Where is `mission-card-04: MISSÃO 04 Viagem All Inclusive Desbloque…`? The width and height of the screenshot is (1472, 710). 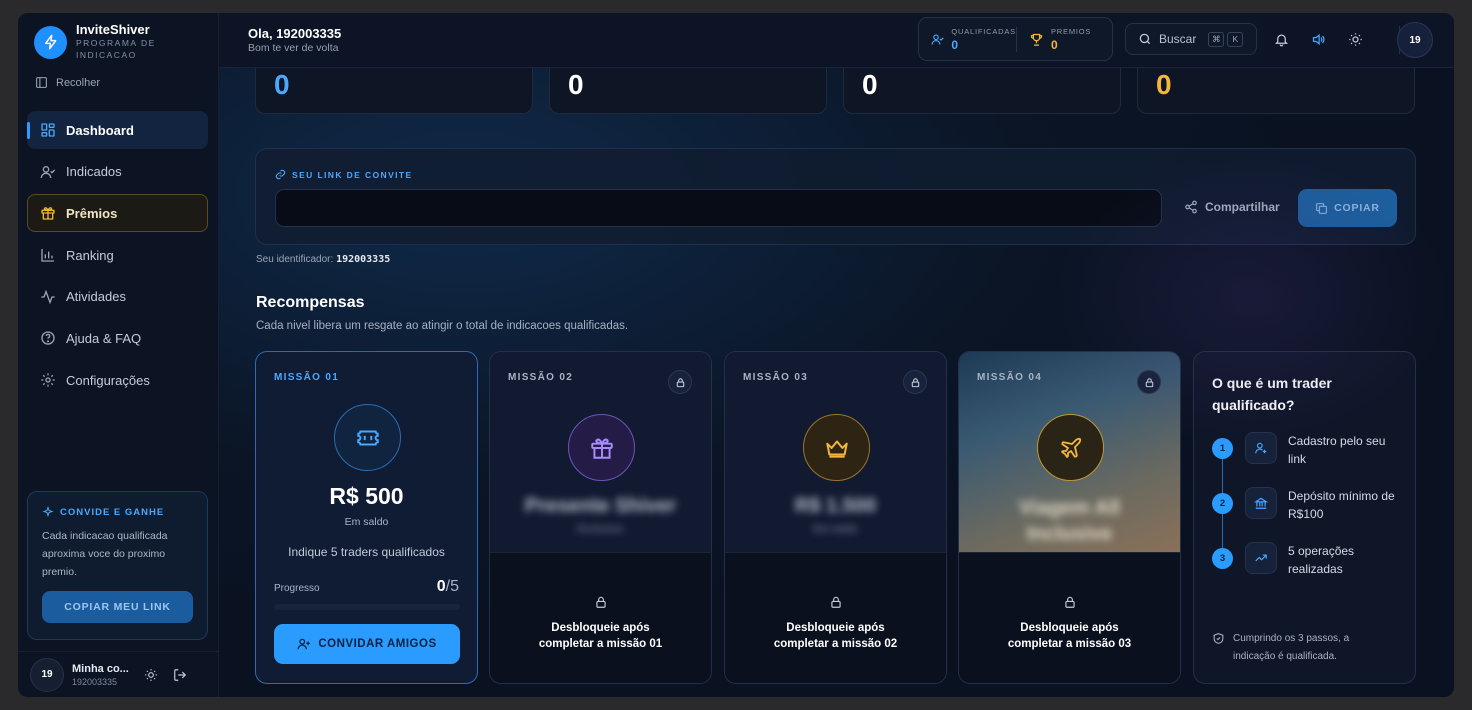
mission-card-04: MISSÃO 04 Viagem All Inclusive Desbloque… is located at coordinates (1069, 517).